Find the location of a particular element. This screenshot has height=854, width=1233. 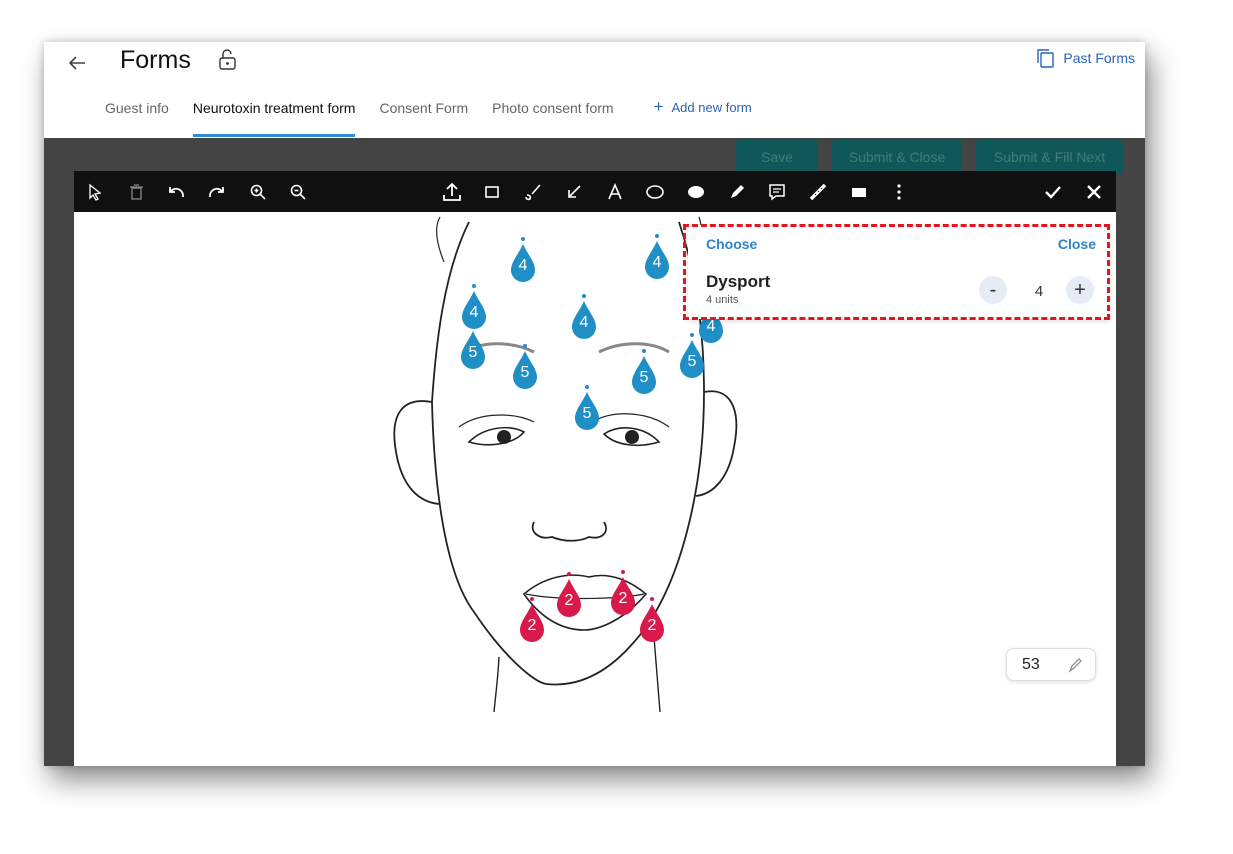

ruler-icon is located at coordinates (818, 192).